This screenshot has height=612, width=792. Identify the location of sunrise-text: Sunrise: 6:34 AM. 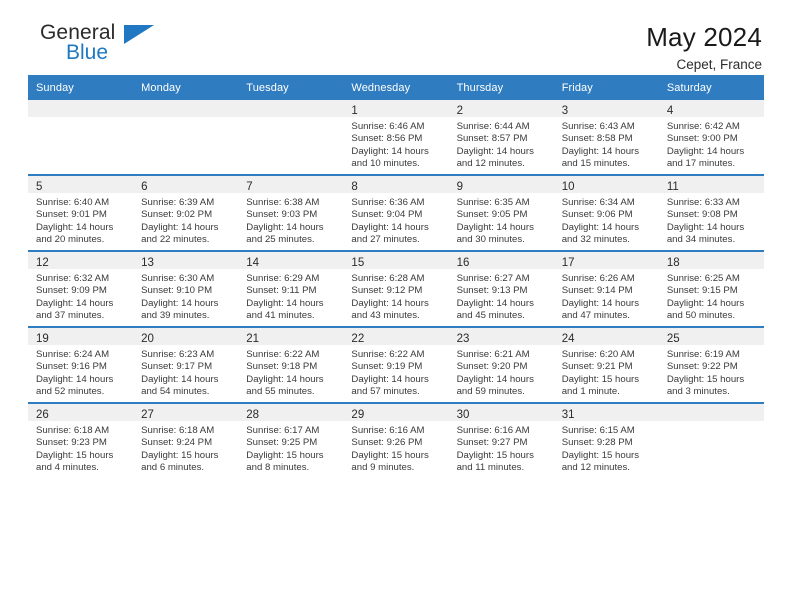
(598, 202).